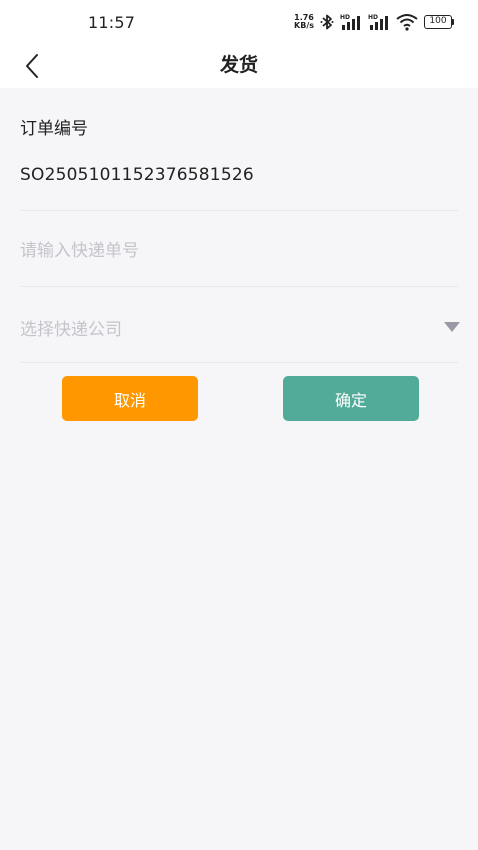  What do you see at coordinates (240, 327) in the screenshot?
I see `courier-company-select: 选择快递公司` at bounding box center [240, 327].